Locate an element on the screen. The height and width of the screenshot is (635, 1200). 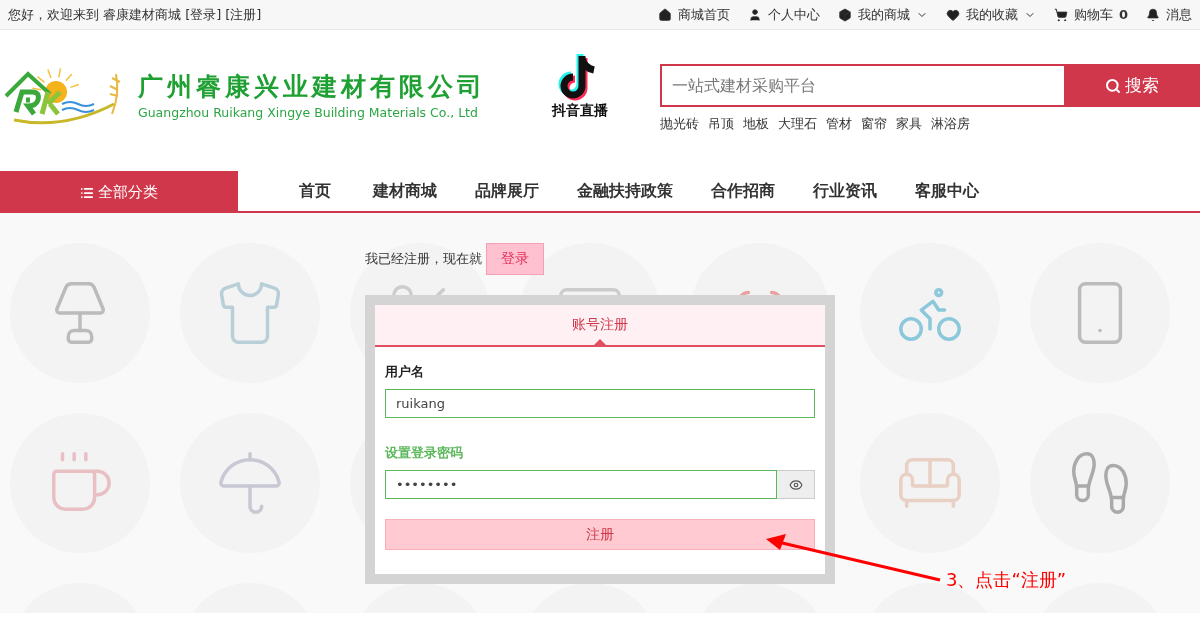
annotation-text: 3、点击“注册” is located at coordinates (1006, 580).